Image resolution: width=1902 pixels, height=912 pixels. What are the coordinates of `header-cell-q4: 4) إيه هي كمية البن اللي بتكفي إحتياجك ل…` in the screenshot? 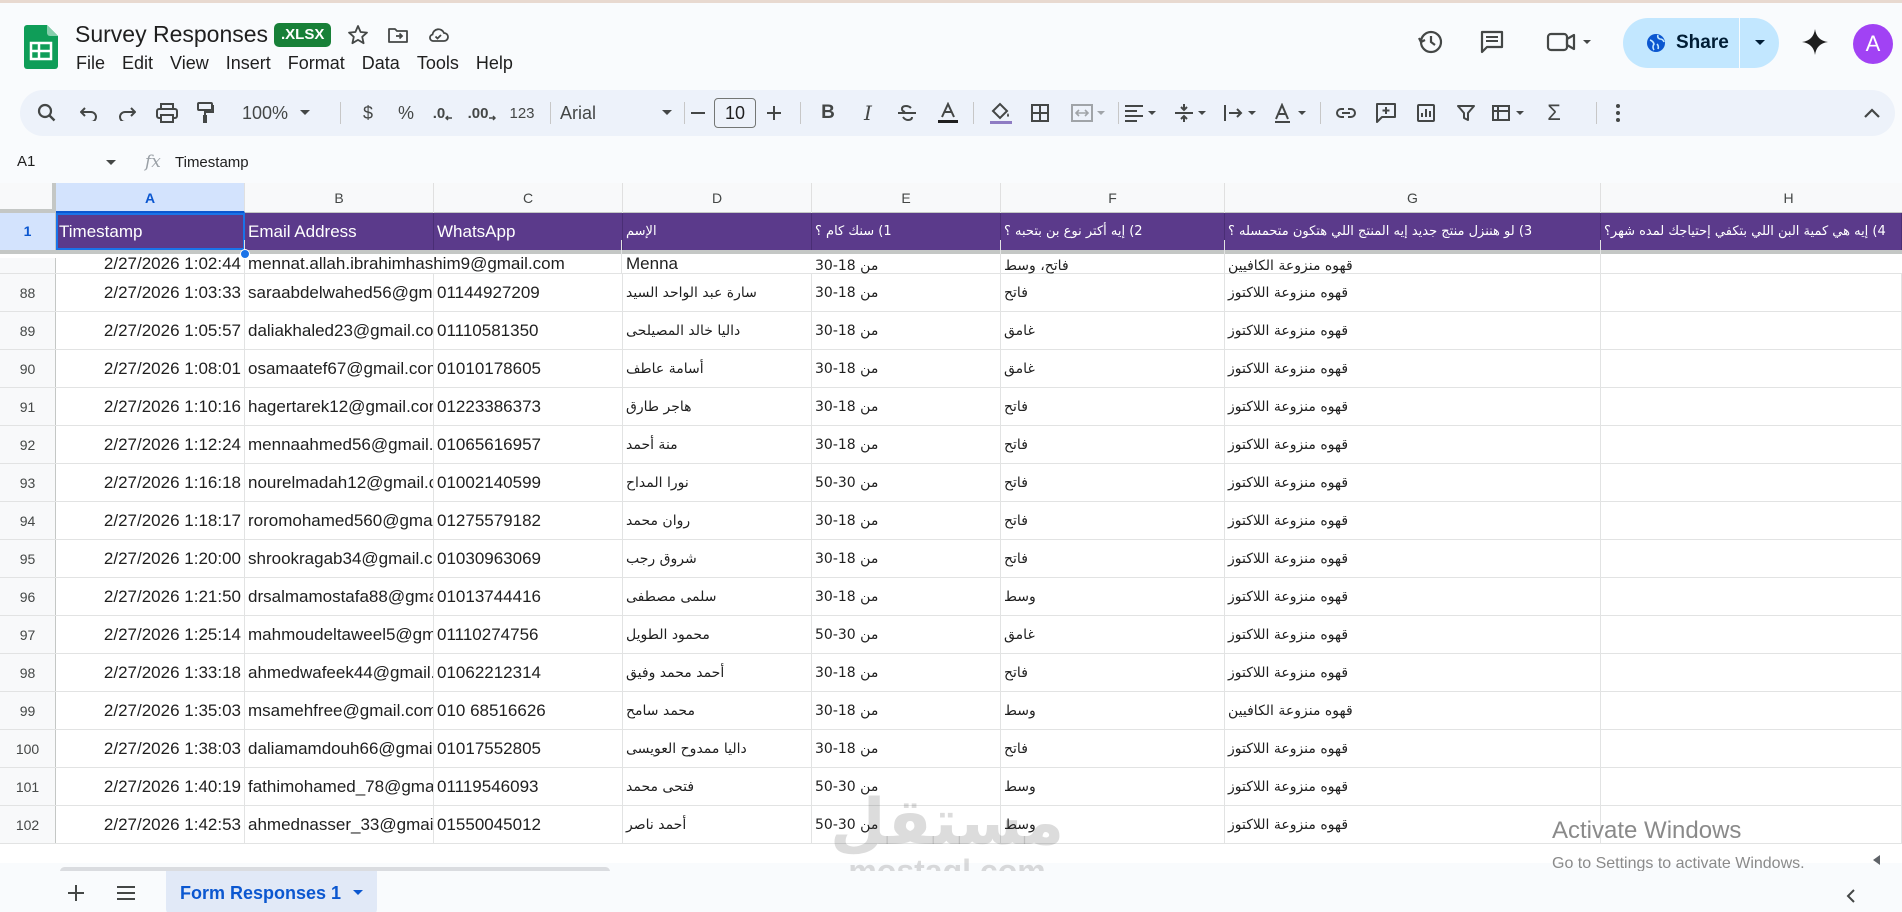 It's located at (1751, 231).